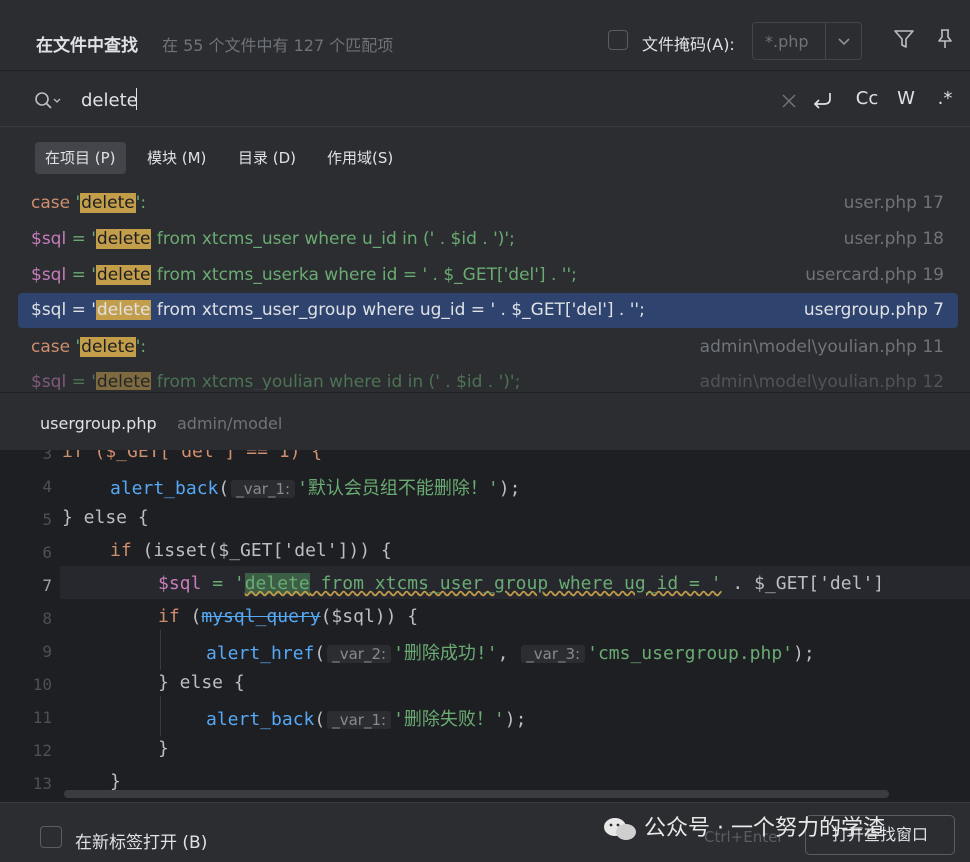 This screenshot has height=862, width=970. What do you see at coordinates (278, 45) in the screenshot?
I see `match-count: 在 55 个文件中有 127 个匹配项` at bounding box center [278, 45].